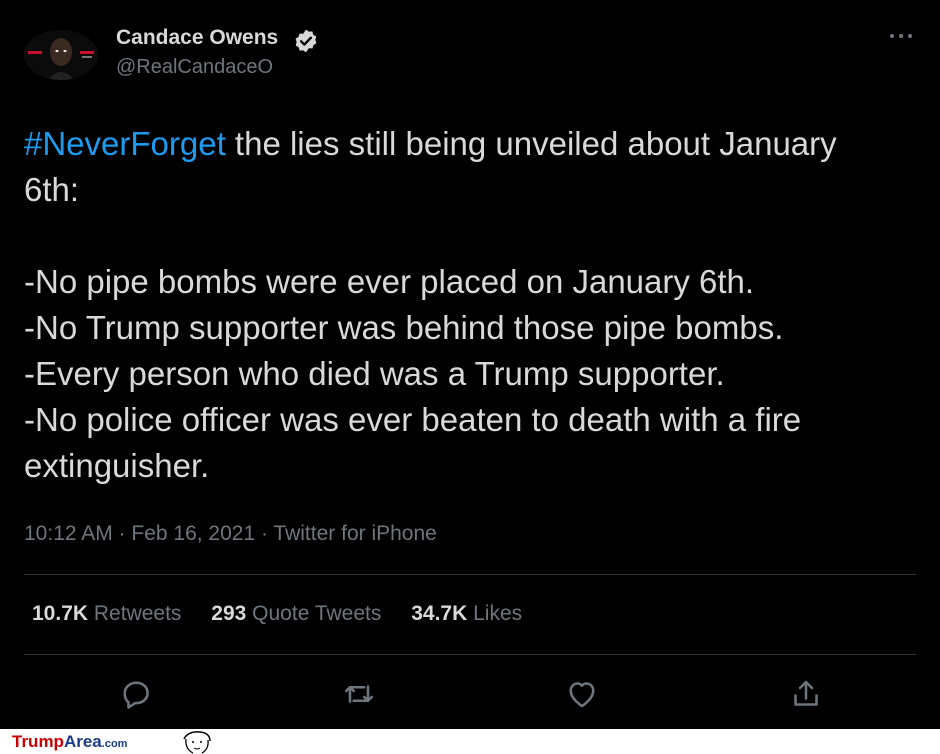 Image resolution: width=940 pixels, height=754 pixels. What do you see at coordinates (117, 465) in the screenshot?
I see `tweet-line: extinguisher.` at bounding box center [117, 465].